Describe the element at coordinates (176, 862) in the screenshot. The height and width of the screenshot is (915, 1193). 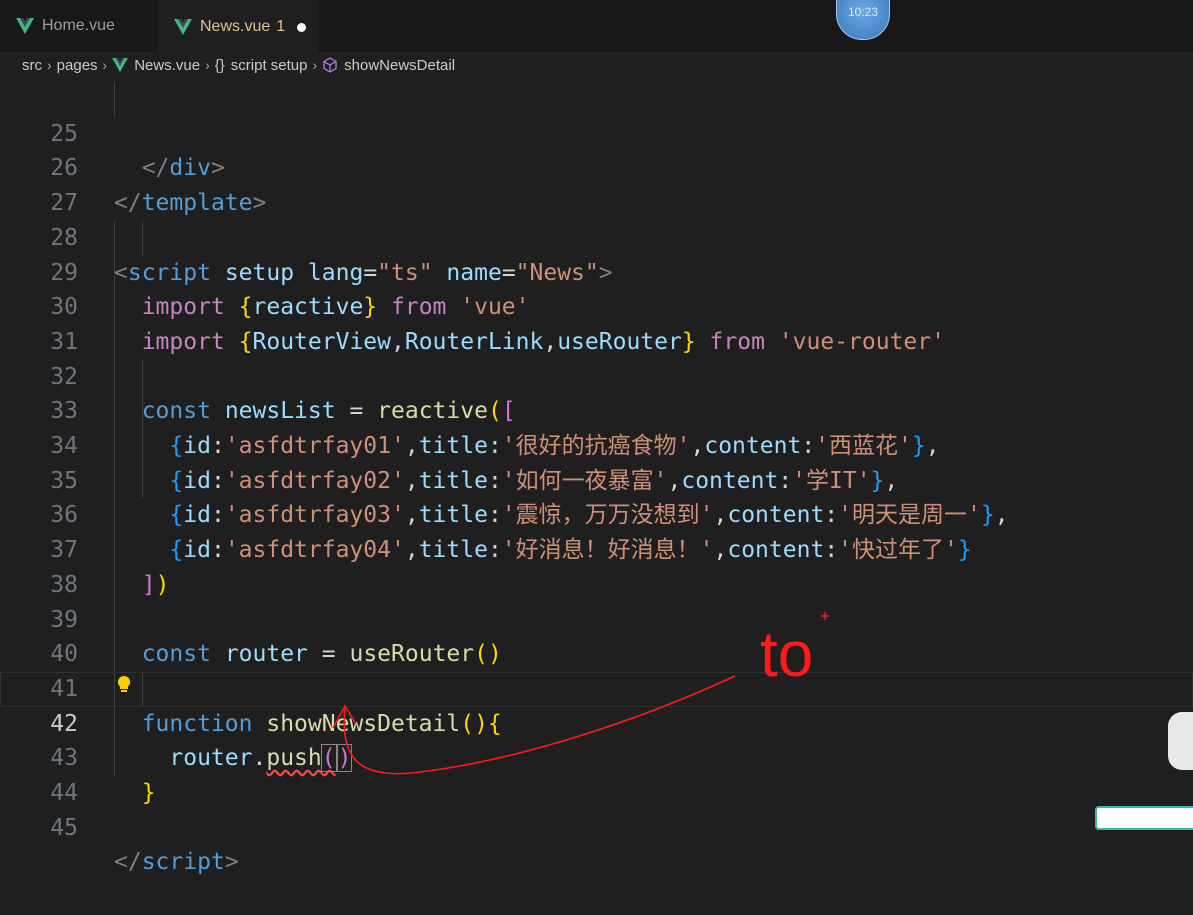
I see `code-text: </script>` at that location.